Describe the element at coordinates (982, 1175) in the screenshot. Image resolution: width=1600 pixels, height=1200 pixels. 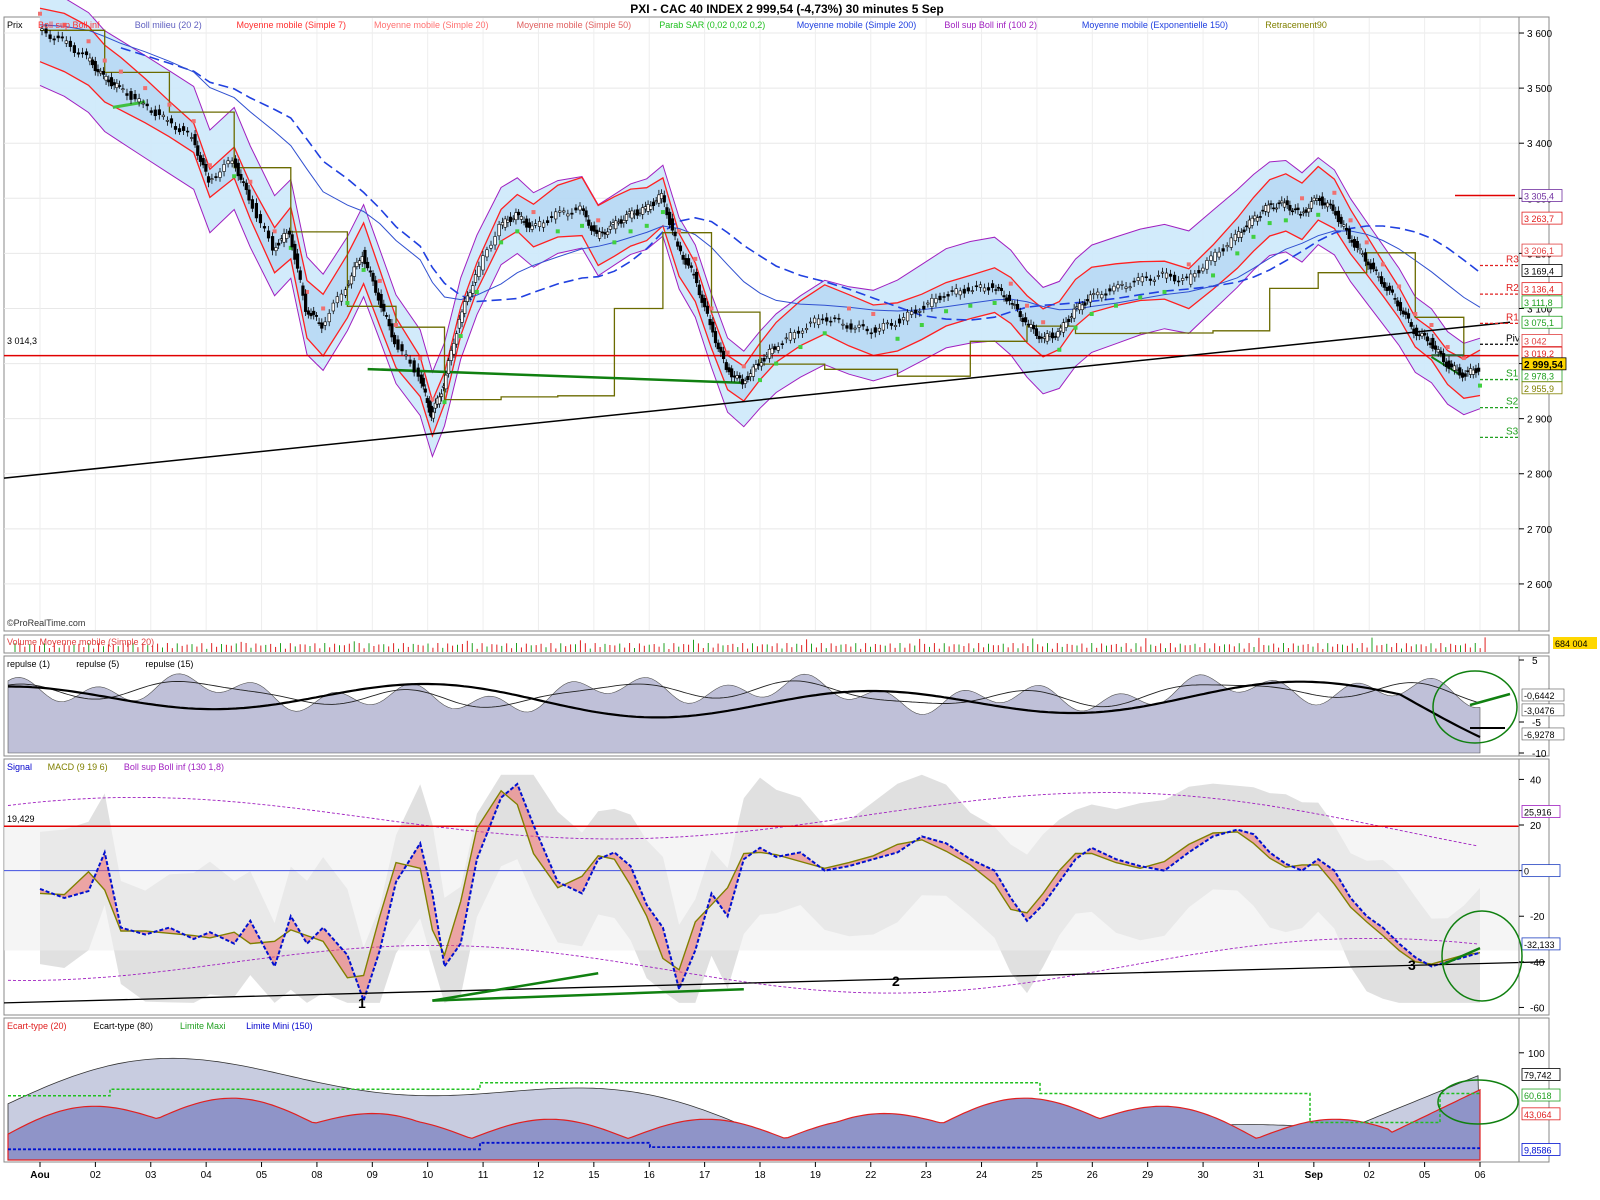
I see `x-tick-label: 24` at that location.